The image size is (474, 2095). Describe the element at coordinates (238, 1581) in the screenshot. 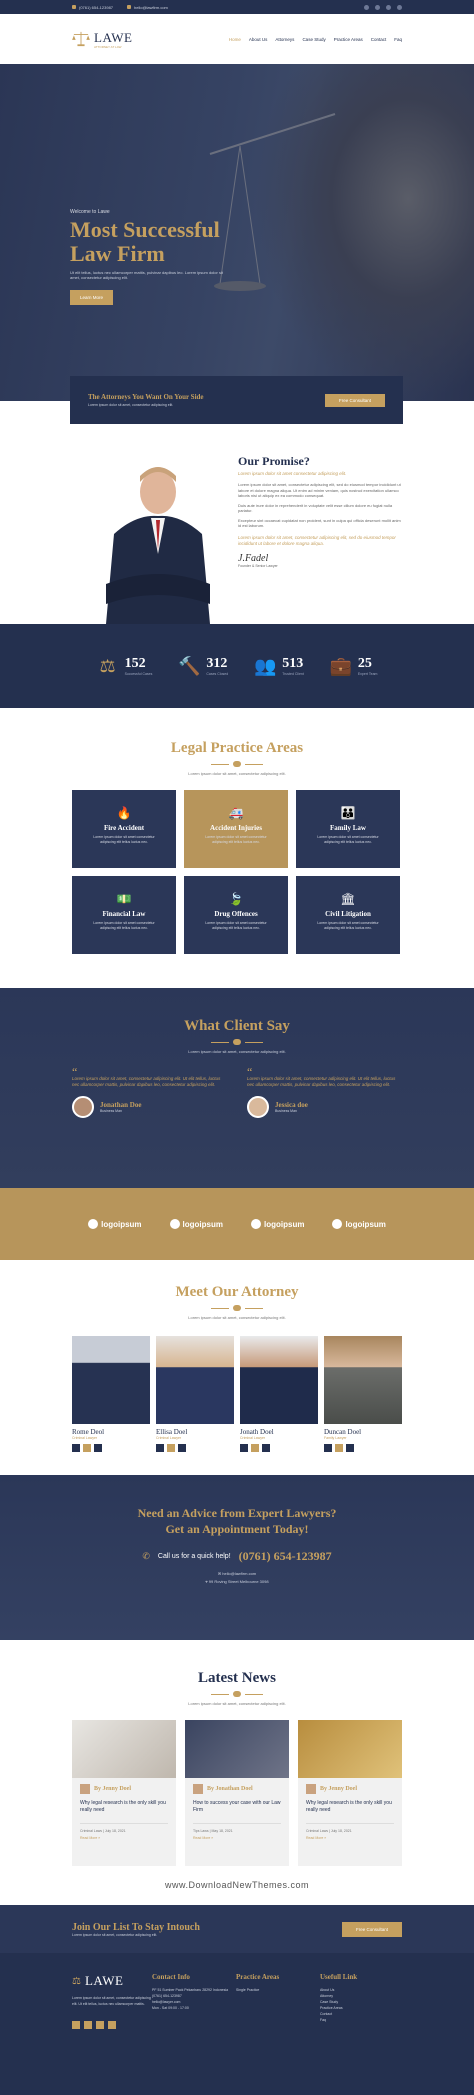

I see `appointment-address: 99 Roving Street Melbourne 3098` at that location.